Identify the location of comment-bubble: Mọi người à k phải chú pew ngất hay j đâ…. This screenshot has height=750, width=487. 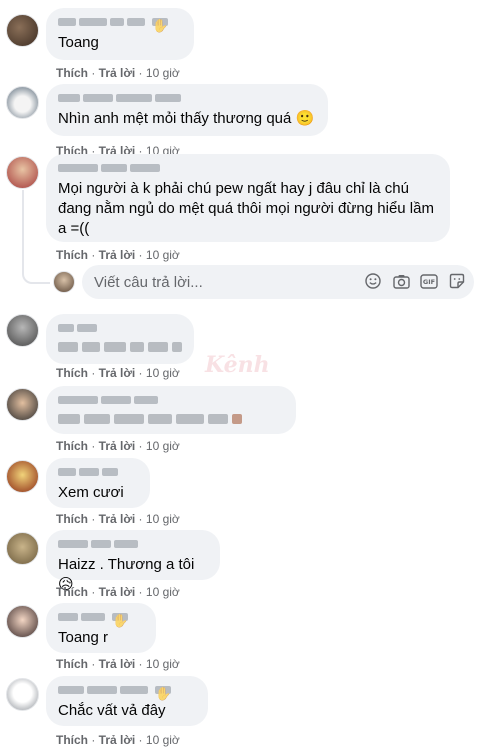
(248, 198).